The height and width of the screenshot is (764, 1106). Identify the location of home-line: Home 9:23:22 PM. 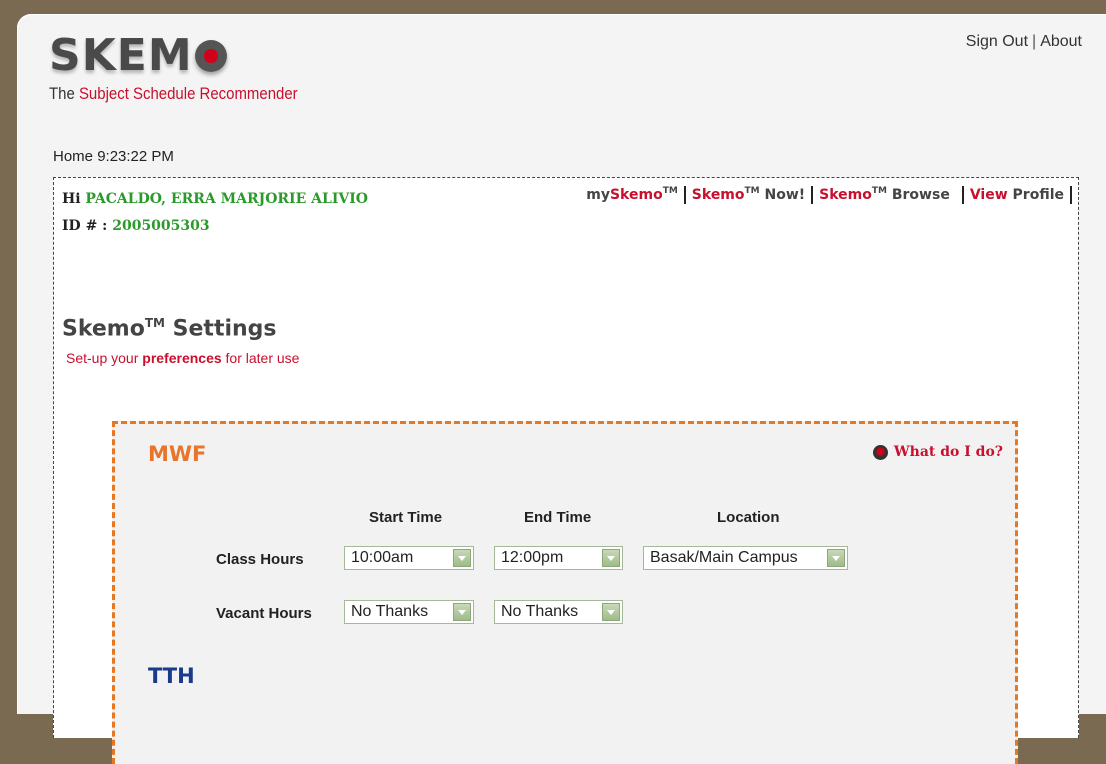
(113, 156).